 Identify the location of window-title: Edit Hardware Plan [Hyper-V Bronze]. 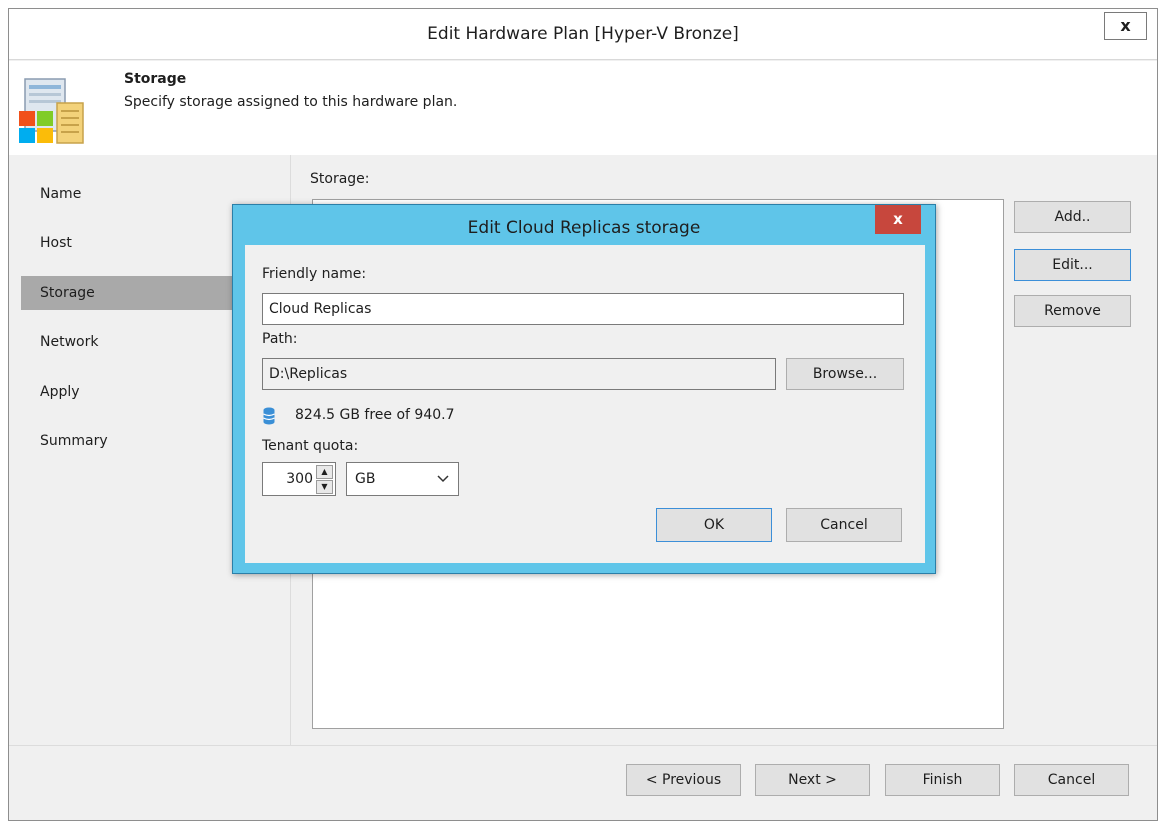
(583, 34).